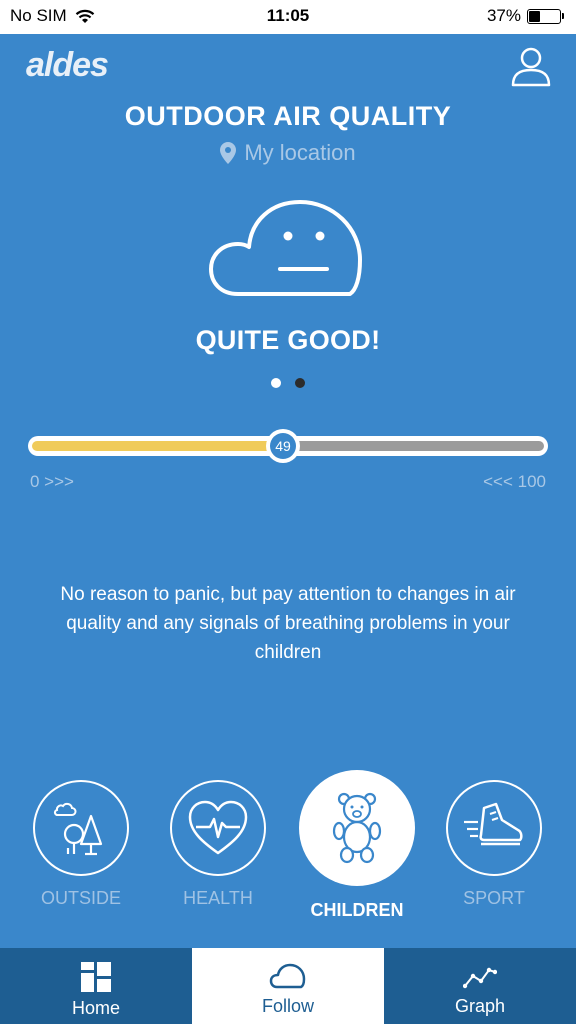 This screenshot has width=576, height=1024. Describe the element at coordinates (95, 1008) in the screenshot. I see `tab-label: Home` at that location.